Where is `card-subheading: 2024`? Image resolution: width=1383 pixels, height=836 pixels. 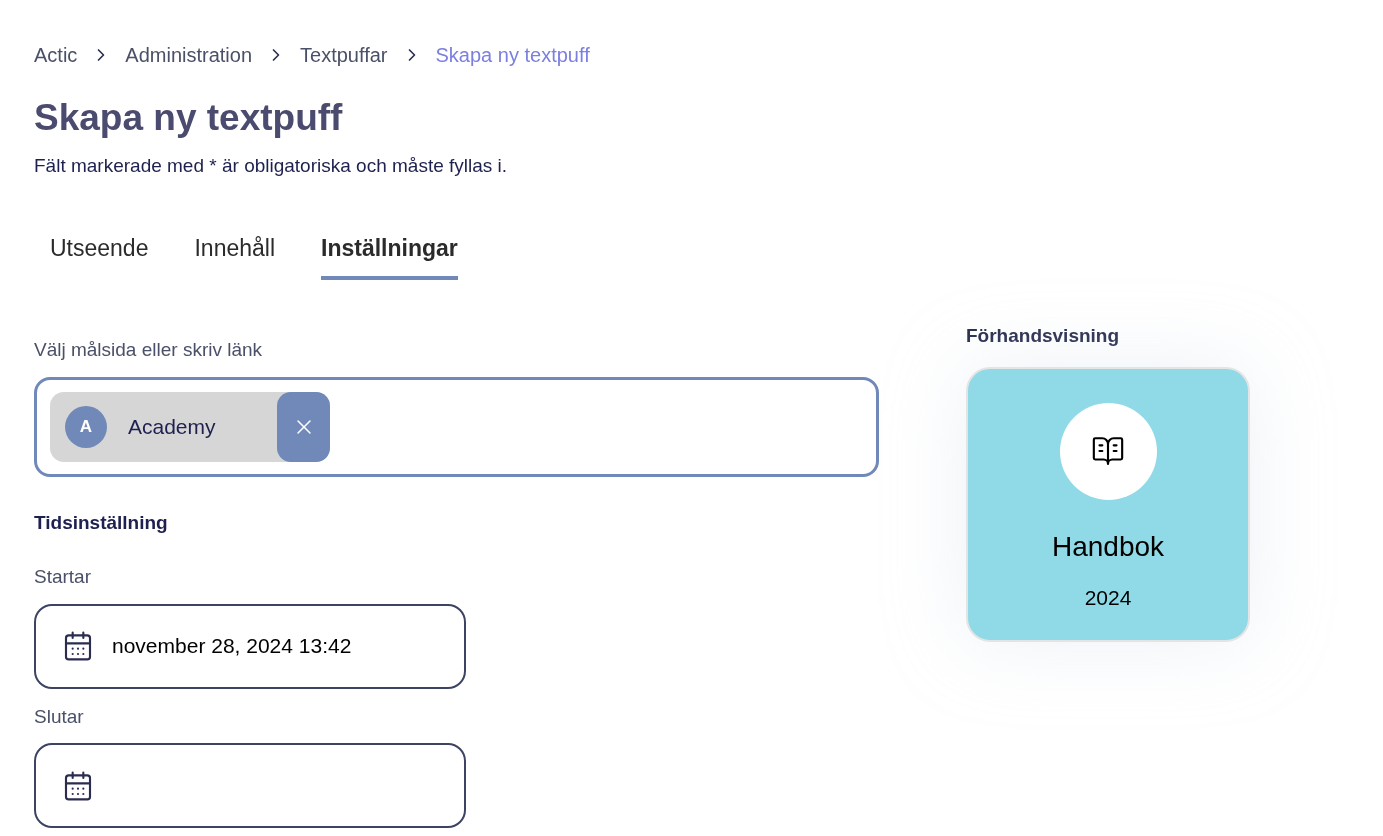
card-subheading: 2024 is located at coordinates (1108, 597).